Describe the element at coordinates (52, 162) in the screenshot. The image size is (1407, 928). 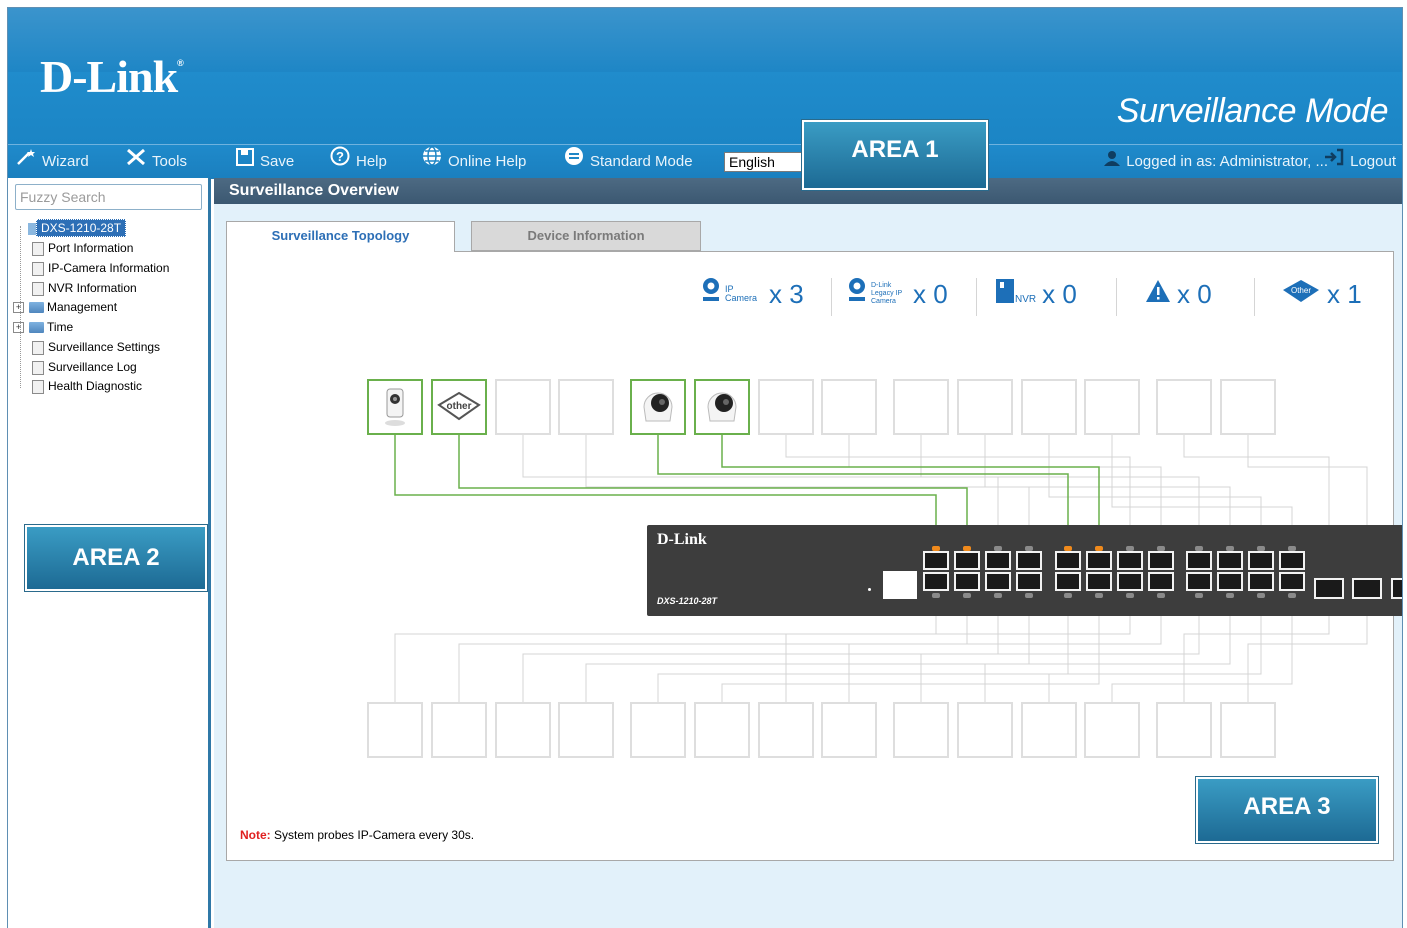
I see `wizard-button: Wizard` at that location.